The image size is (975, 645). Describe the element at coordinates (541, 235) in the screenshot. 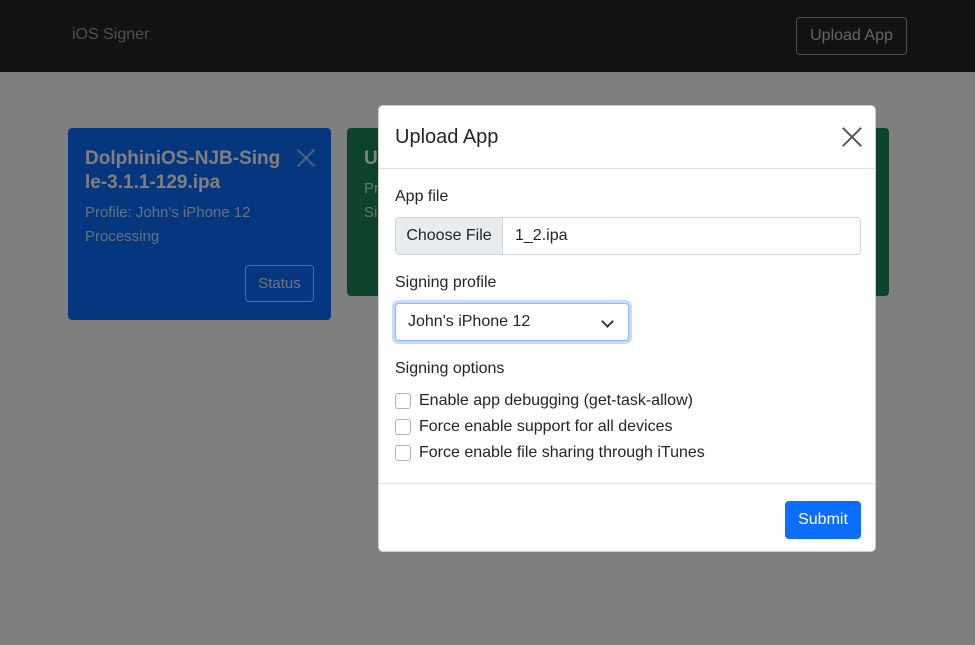

I see `file-name: 1_2.ipa` at that location.